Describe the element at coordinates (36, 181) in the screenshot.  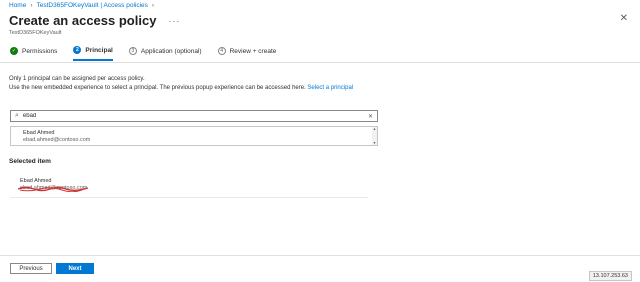
I see `selected-name: Ebad Ahmed` at that location.